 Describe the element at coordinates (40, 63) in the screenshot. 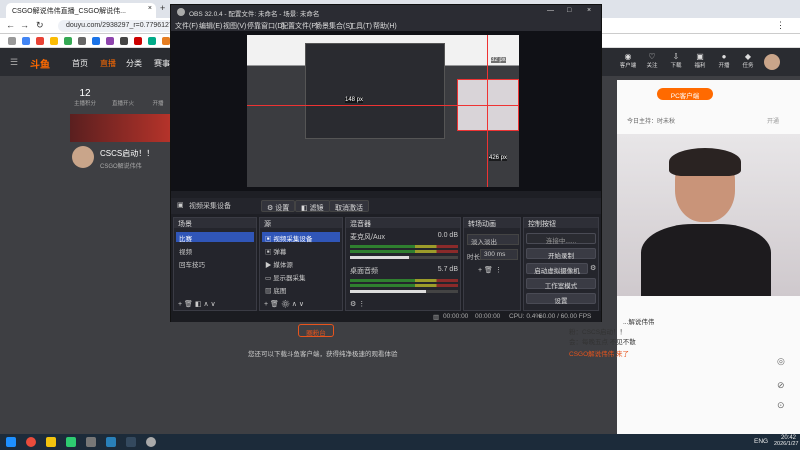

I see `site-logo: 斗鱼` at that location.